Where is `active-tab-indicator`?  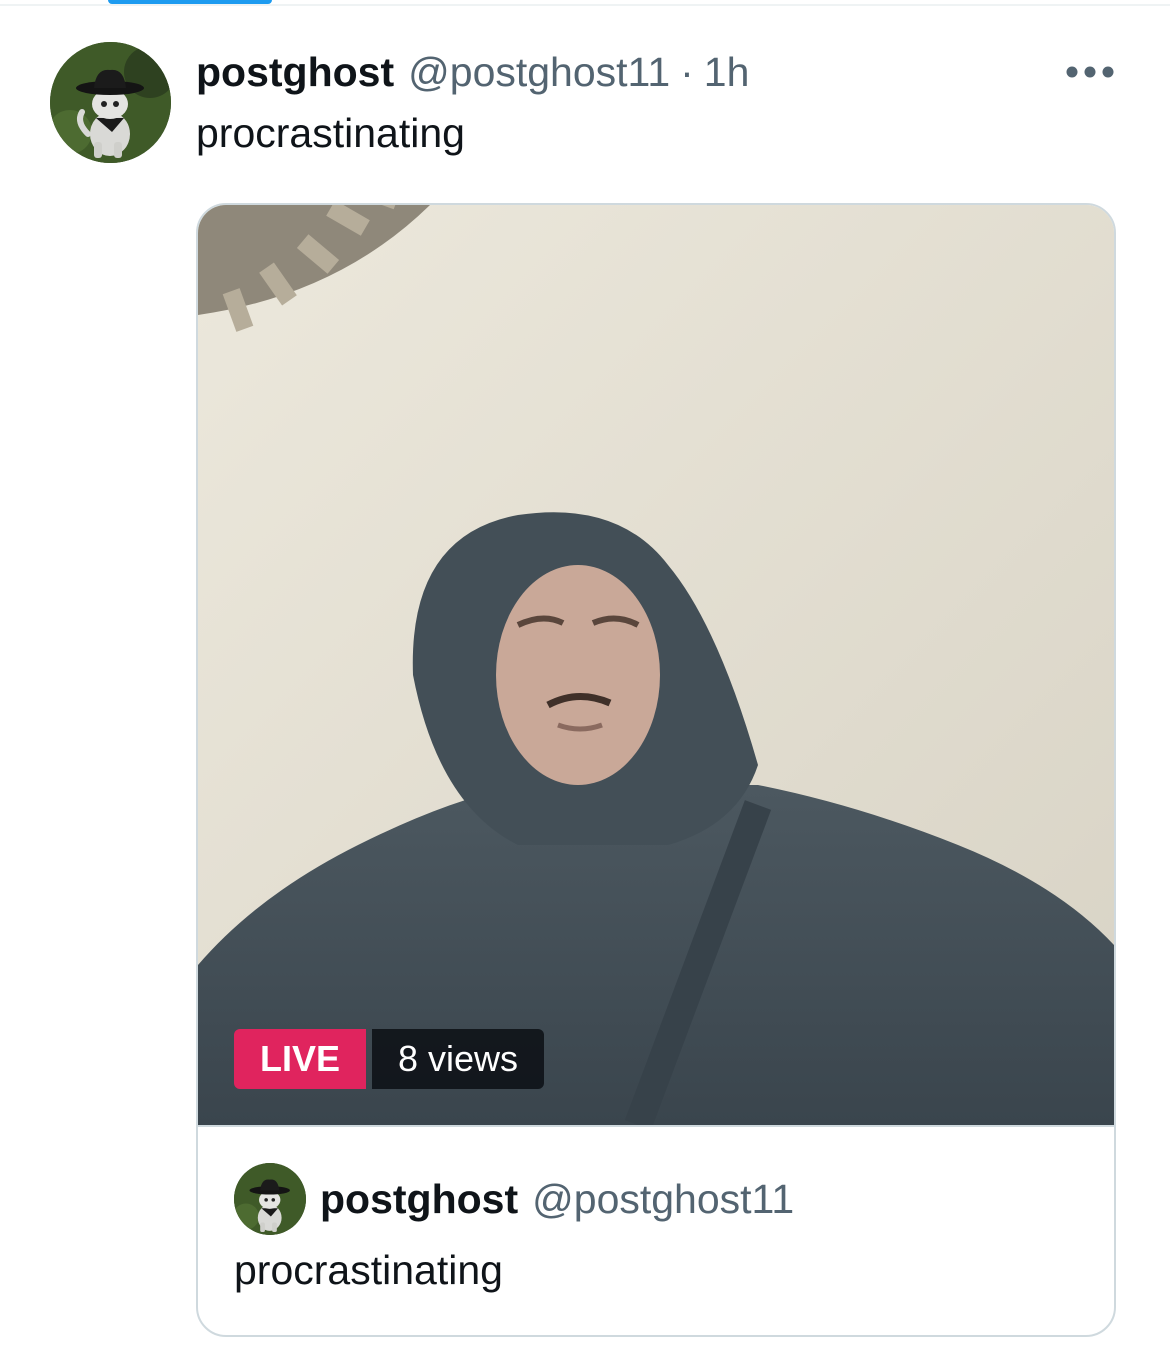 active-tab-indicator is located at coordinates (190, 2).